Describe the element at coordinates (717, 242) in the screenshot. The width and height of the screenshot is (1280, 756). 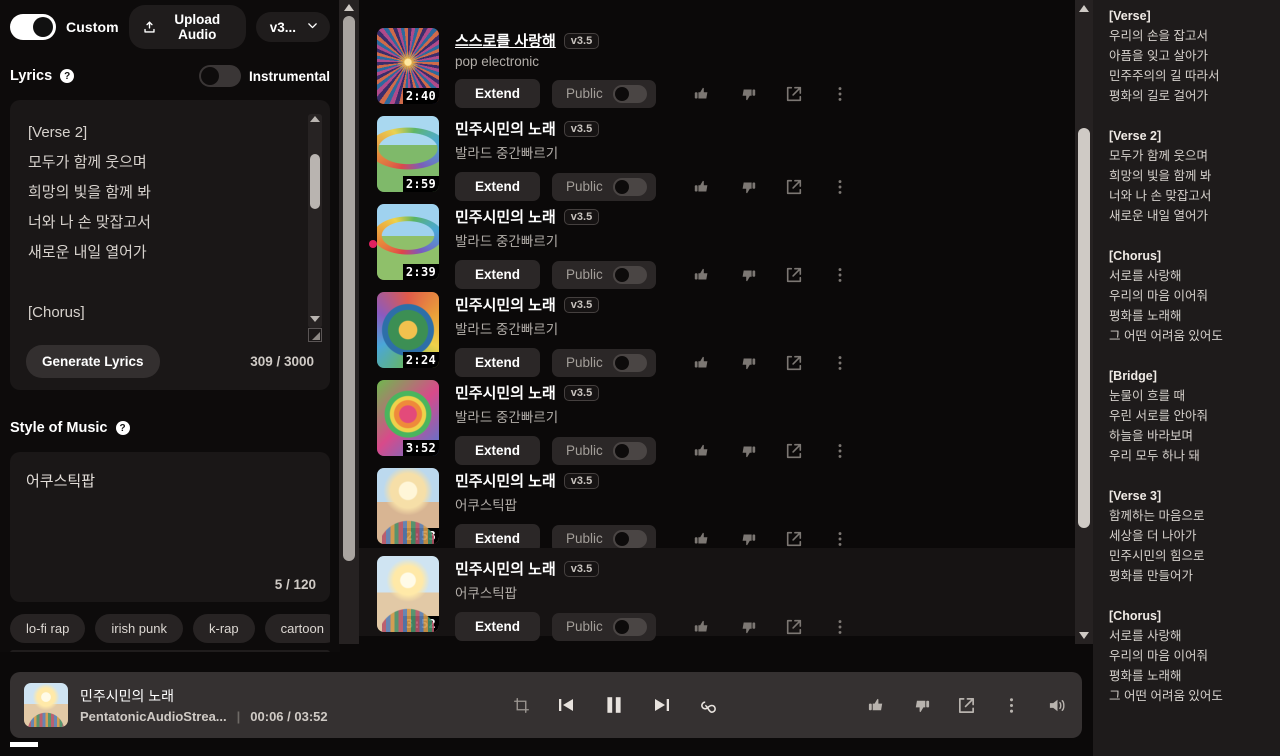
I see `table-row: 2:39 민주시민의 노래 v3.5 발라드 중간빠르기 Extend Public` at that location.